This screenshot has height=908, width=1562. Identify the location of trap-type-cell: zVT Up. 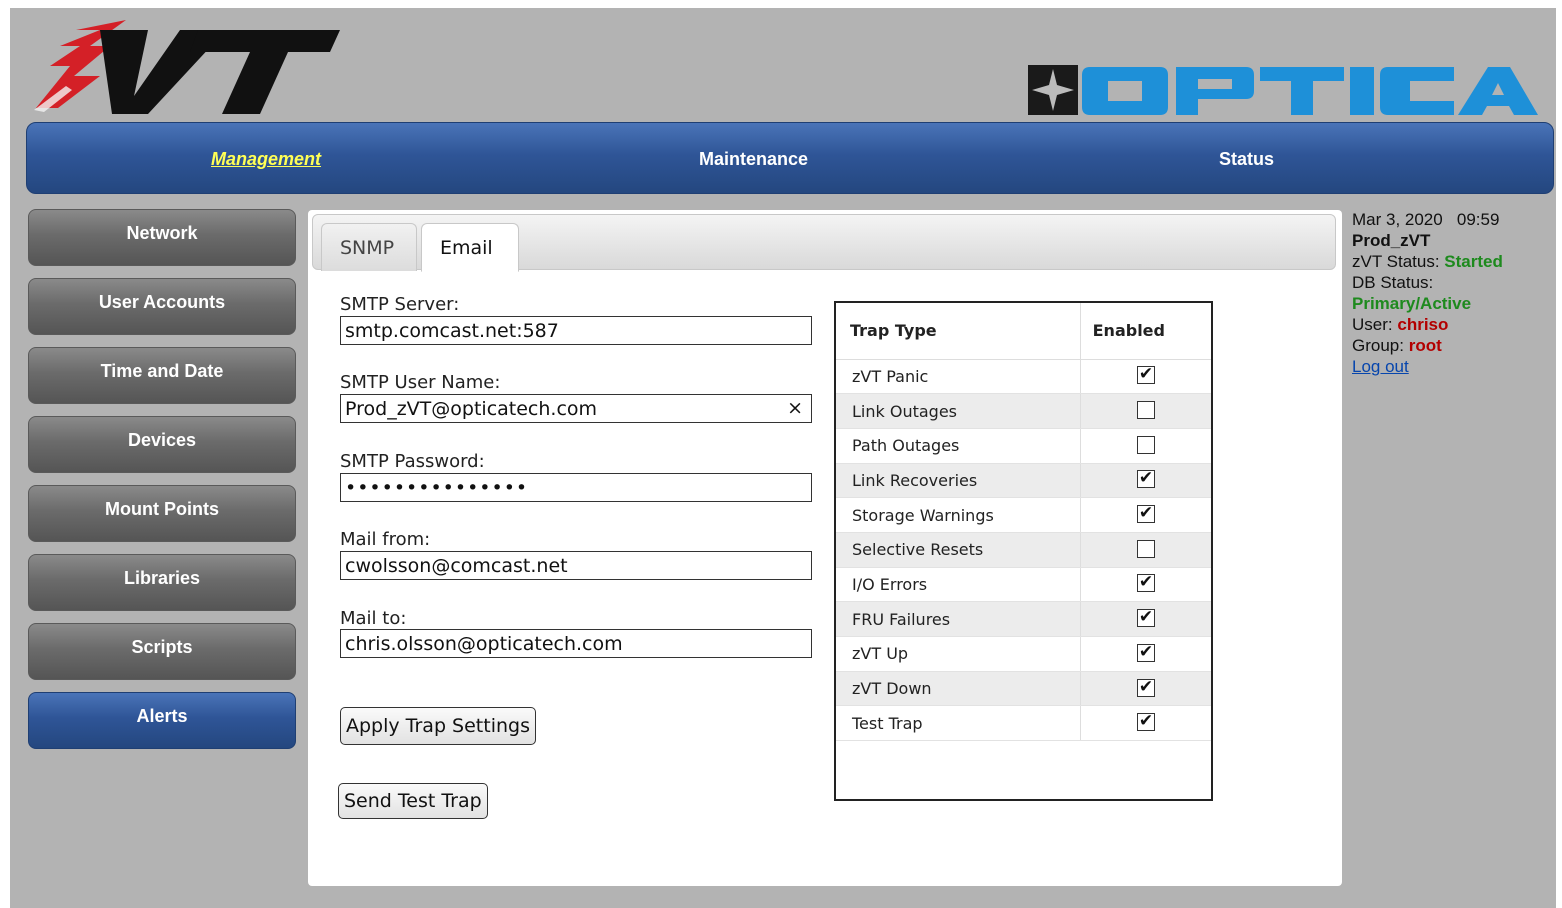
(958, 654).